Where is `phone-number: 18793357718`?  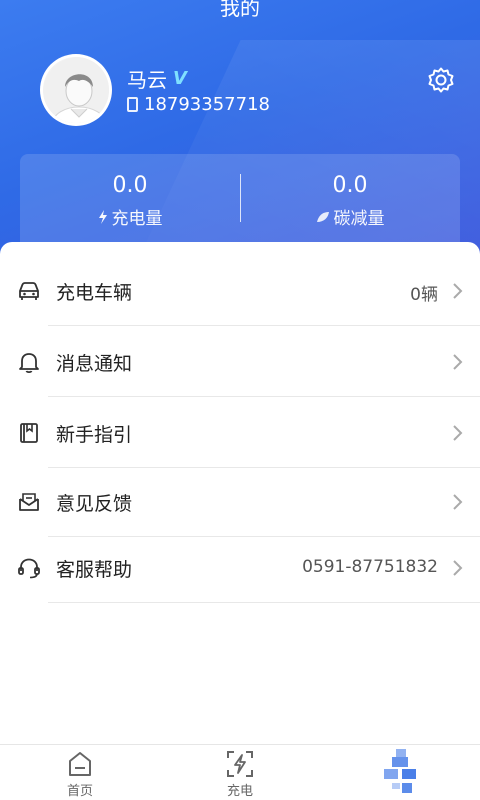
phone-number: 18793357718 is located at coordinates (198, 104).